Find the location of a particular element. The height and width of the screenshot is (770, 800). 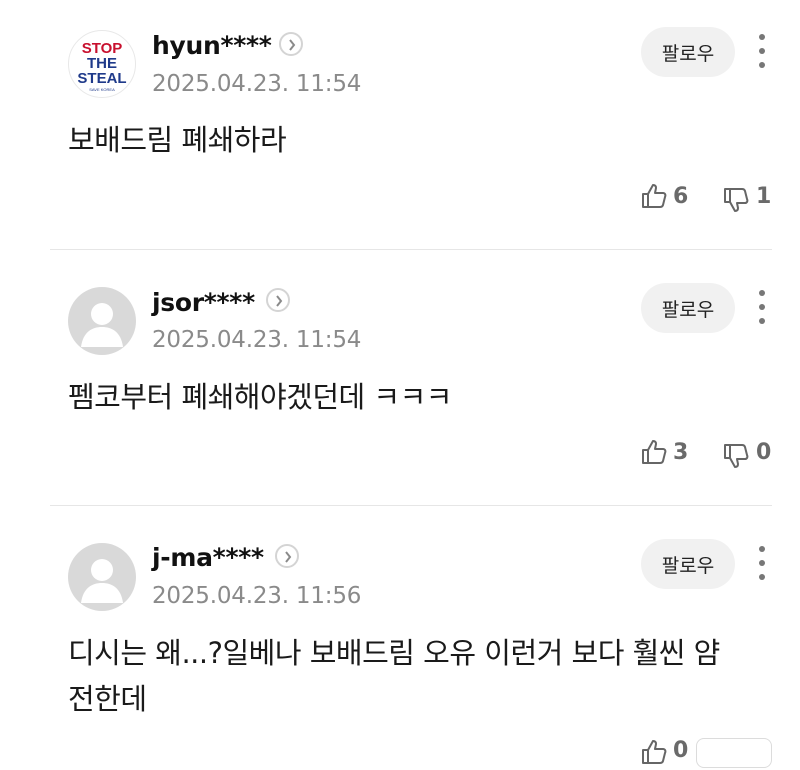

timestamp: 2025.04.23. 11:56 is located at coordinates (257, 596).